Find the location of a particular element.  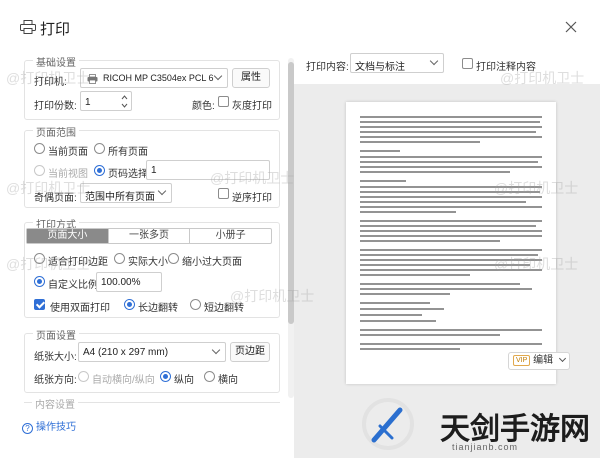

duplex-checkbox is located at coordinates (39, 304).